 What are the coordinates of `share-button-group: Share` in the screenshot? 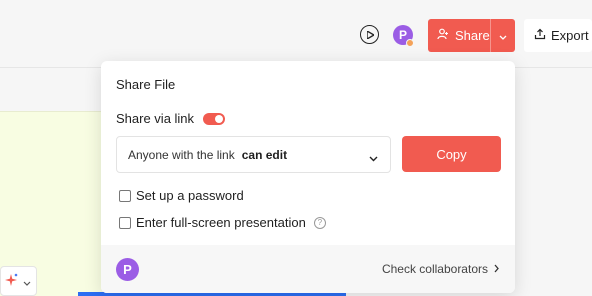 It's located at (471, 35).